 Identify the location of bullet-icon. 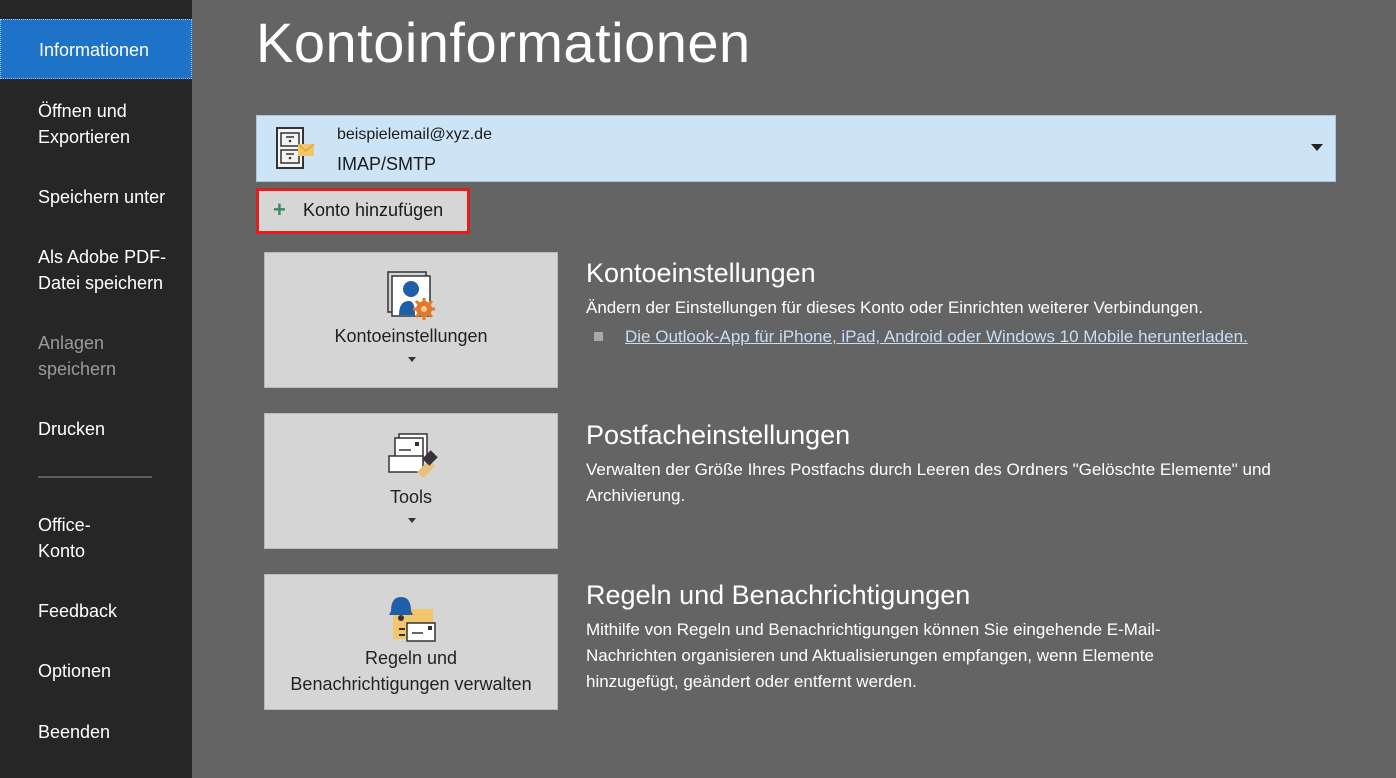
(598, 337).